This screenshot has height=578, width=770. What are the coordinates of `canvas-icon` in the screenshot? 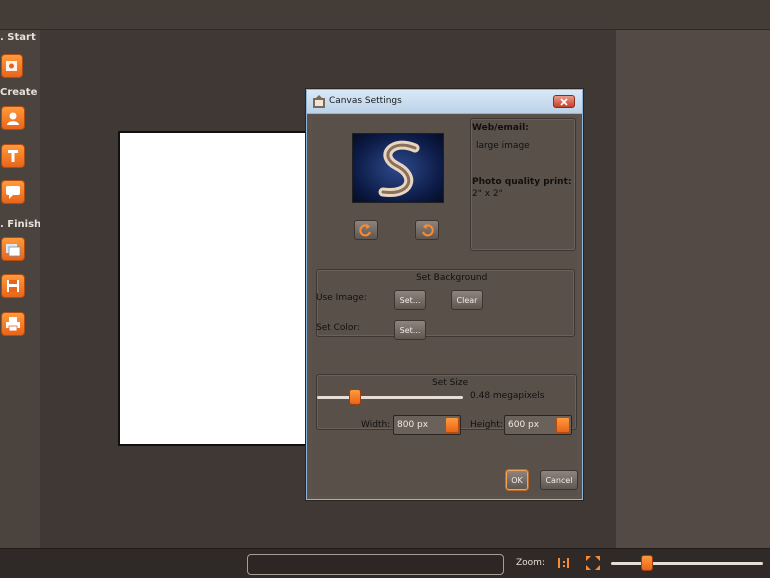 It's located at (13, 250).